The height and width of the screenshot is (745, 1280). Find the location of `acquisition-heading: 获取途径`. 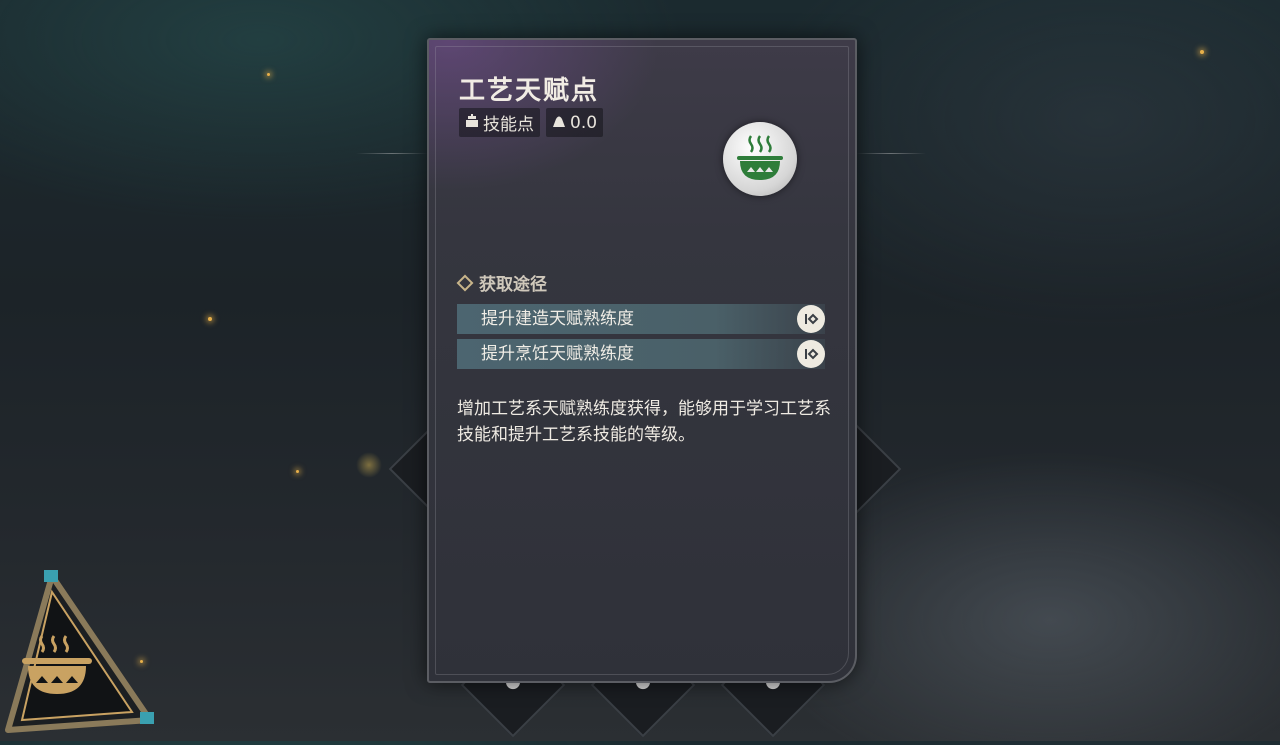

acquisition-heading: 获取途径 is located at coordinates (501, 282).